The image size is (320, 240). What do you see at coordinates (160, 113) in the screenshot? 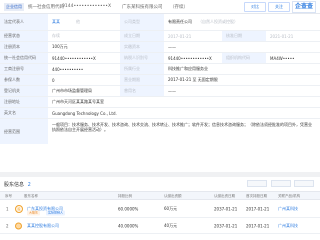
I see `info-row-9: 英文名 Guangdong Technology Co., Ltd.` at bounding box center [160, 113].